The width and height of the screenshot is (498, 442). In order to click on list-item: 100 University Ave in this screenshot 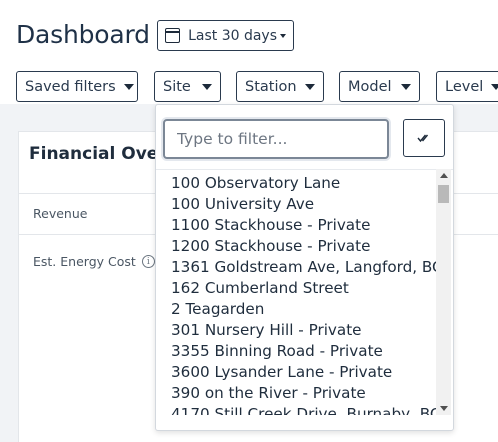, I will do `click(297, 204)`.